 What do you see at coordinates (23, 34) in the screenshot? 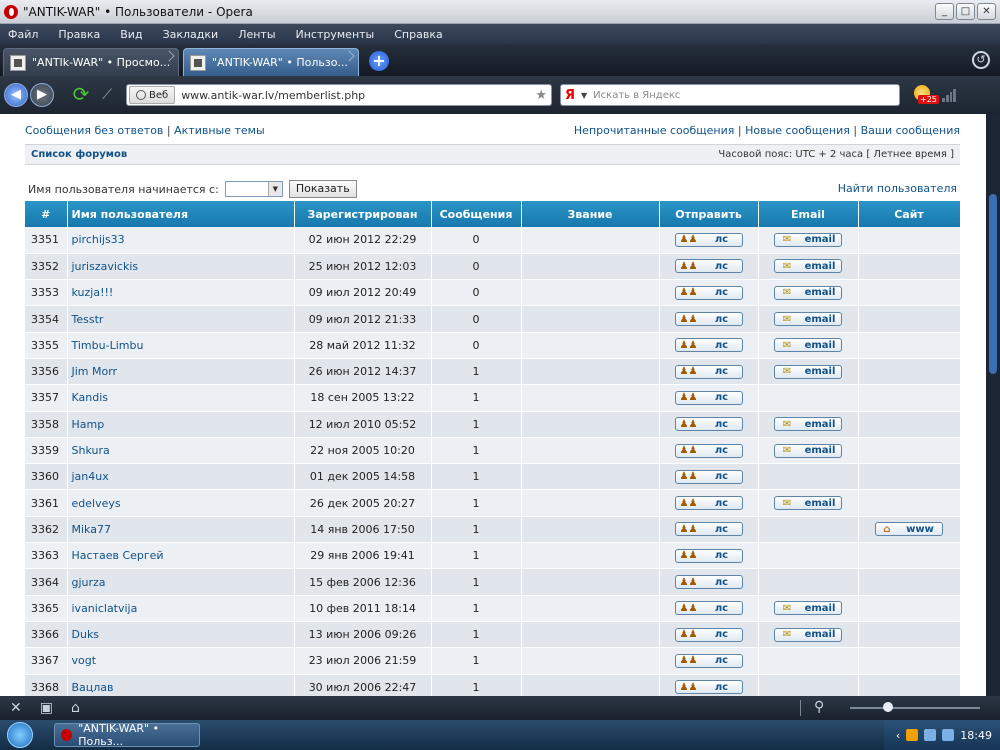
I see `menu-file: Файл` at bounding box center [23, 34].